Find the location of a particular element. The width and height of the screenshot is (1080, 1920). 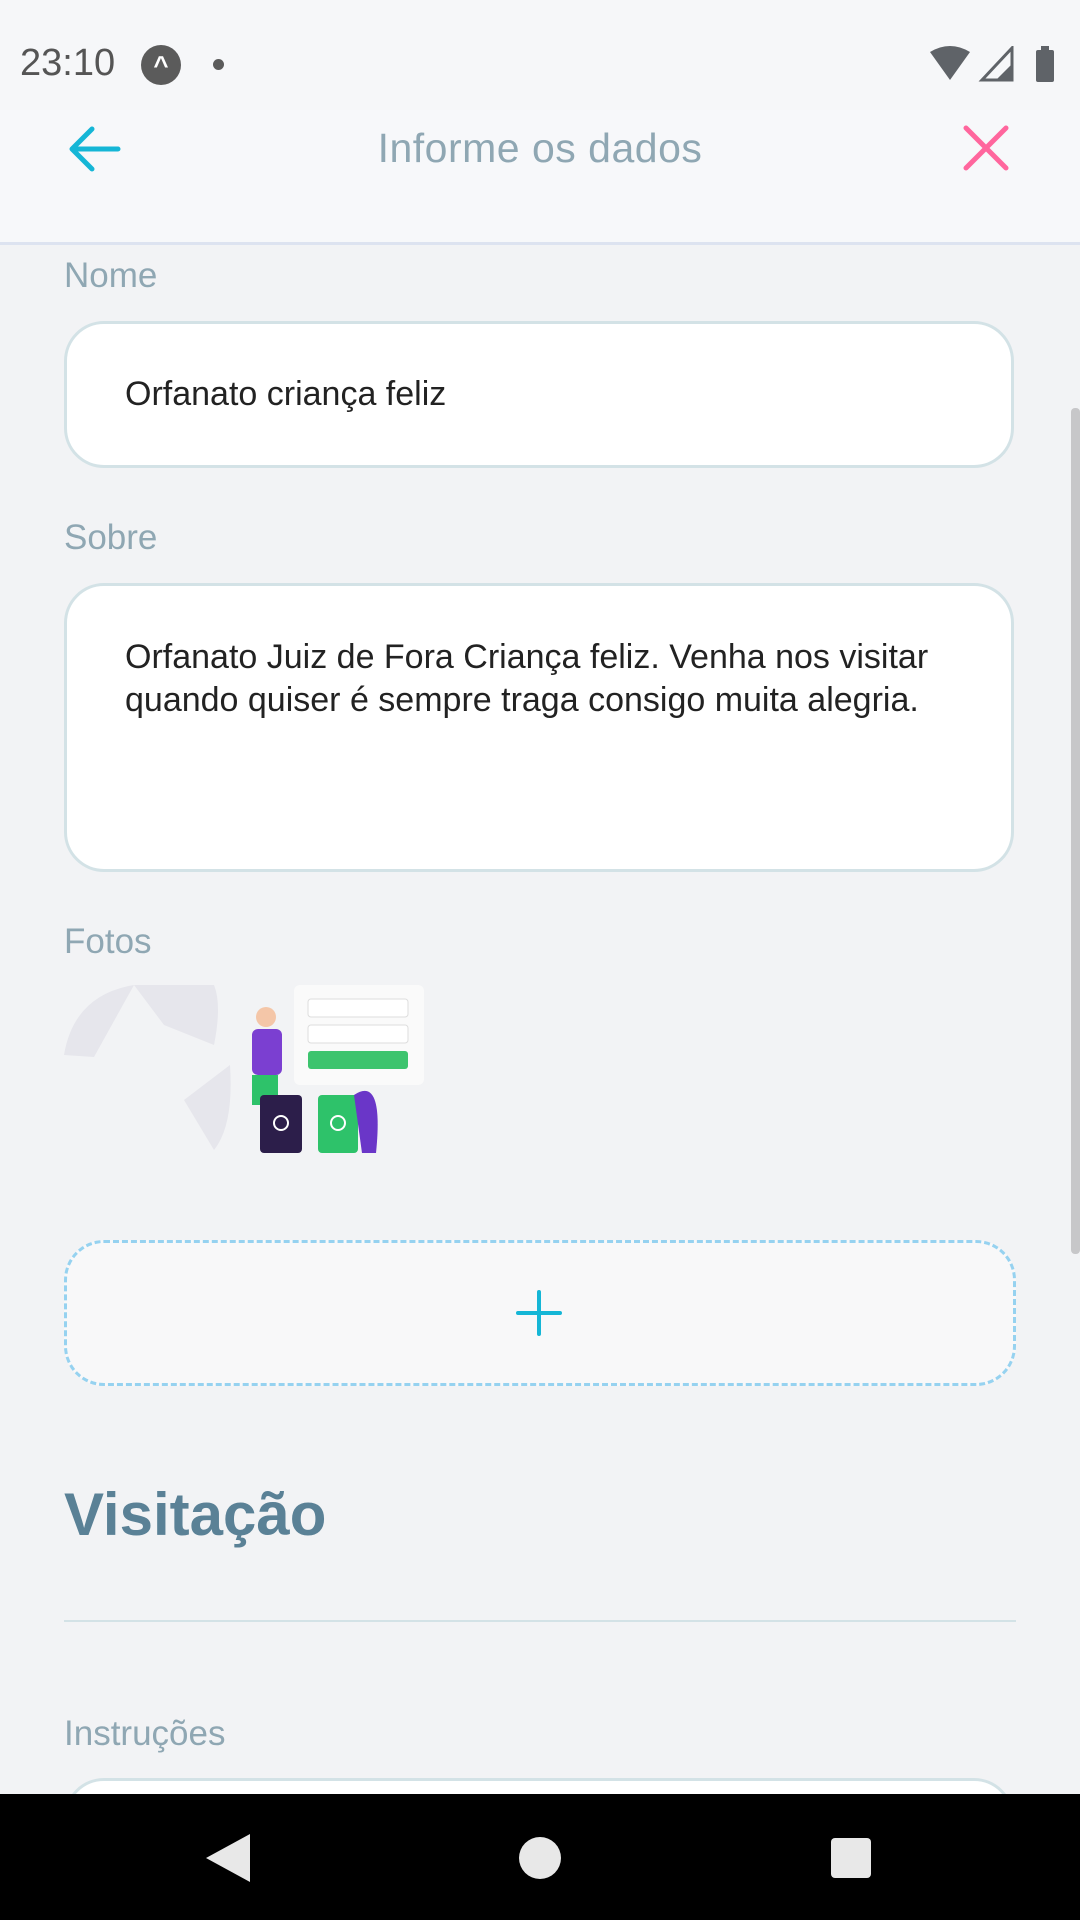

wifi-icon is located at coordinates (950, 63).